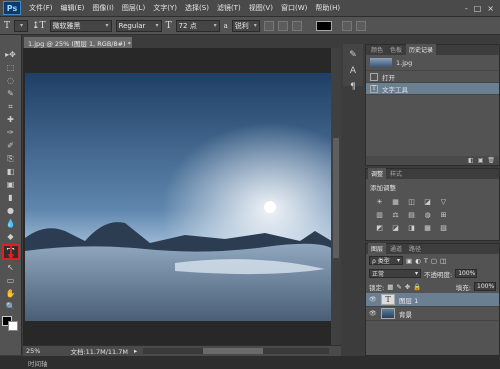 This screenshot has width=500, height=369. What do you see at coordinates (38, 363) in the screenshot?
I see `timeline-tab: 时间轴` at bounding box center [38, 363].